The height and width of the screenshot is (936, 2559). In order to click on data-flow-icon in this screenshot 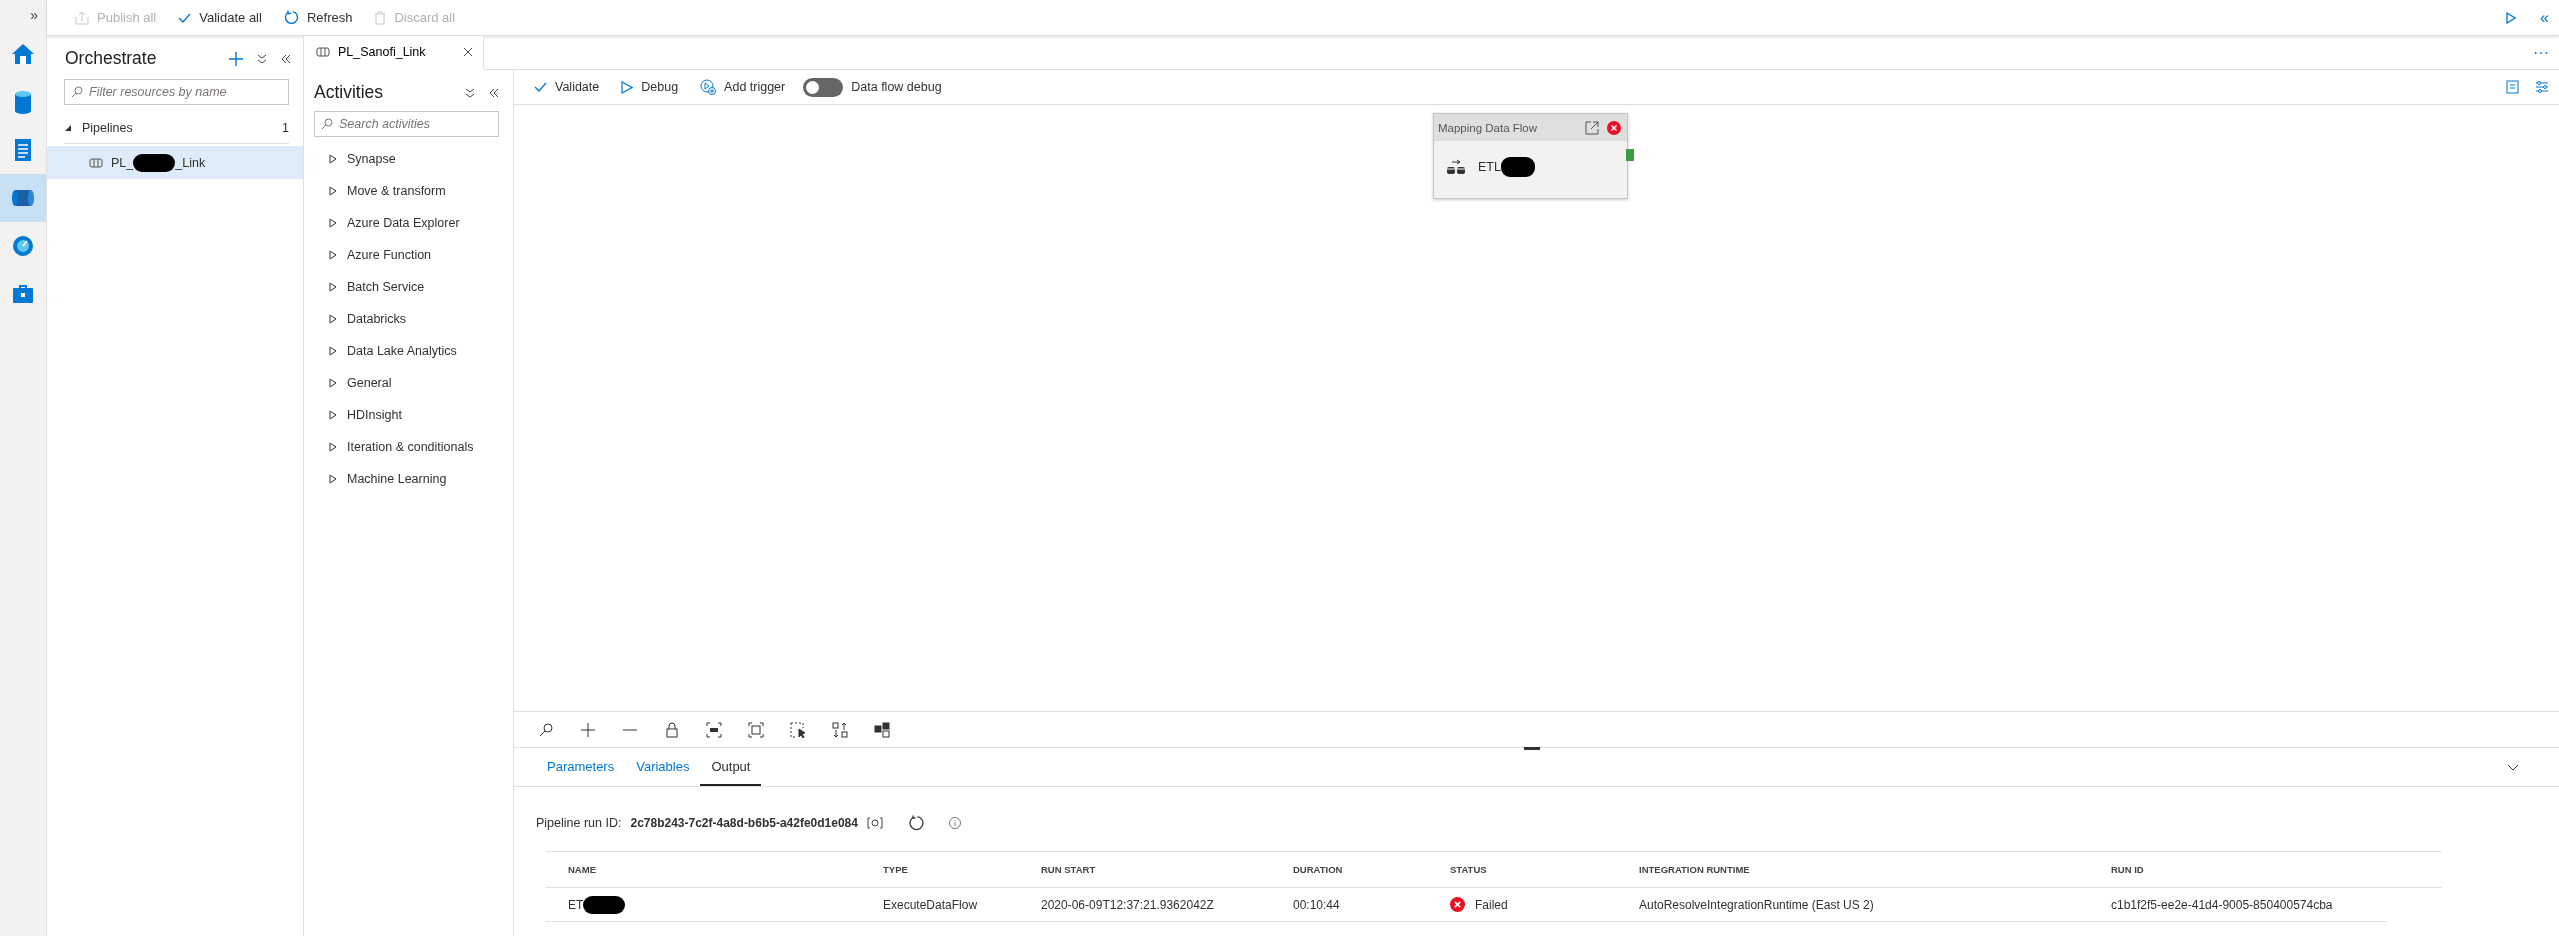, I will do `click(1456, 167)`.